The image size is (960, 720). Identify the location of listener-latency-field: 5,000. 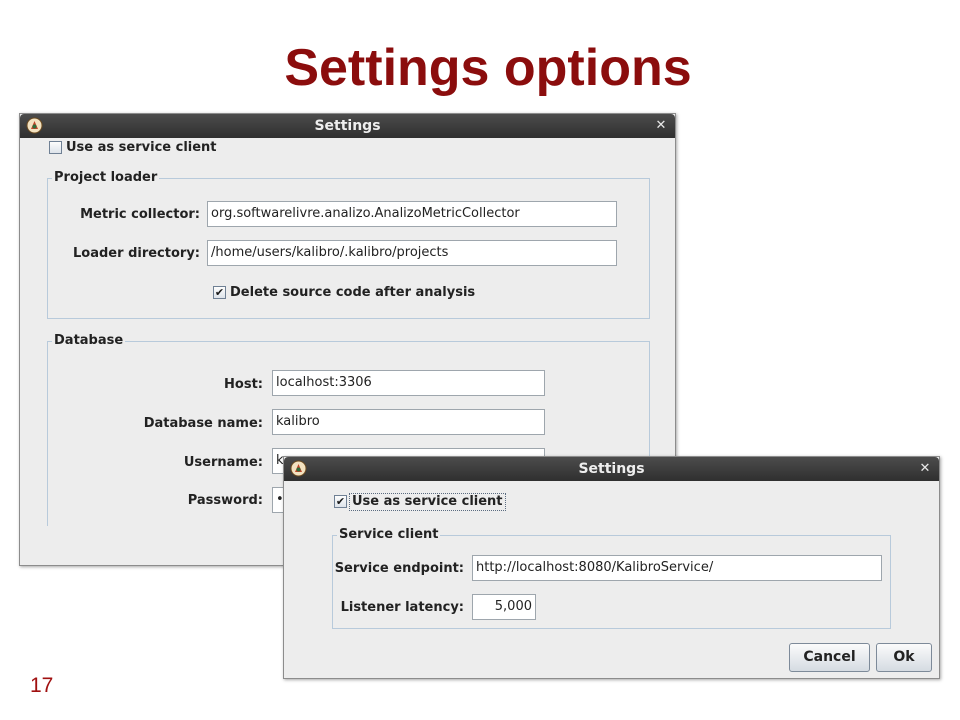
(504, 607).